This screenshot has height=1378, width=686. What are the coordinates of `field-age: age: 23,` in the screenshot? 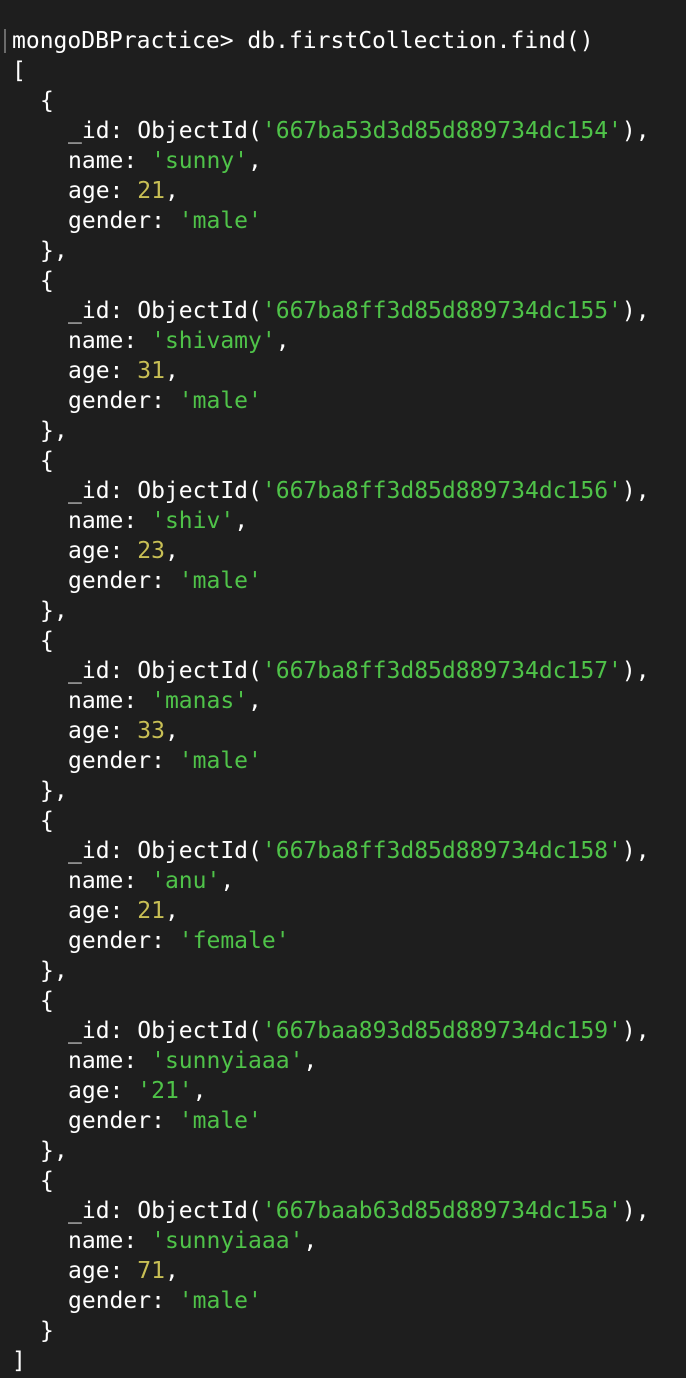 It's located at (349, 551).